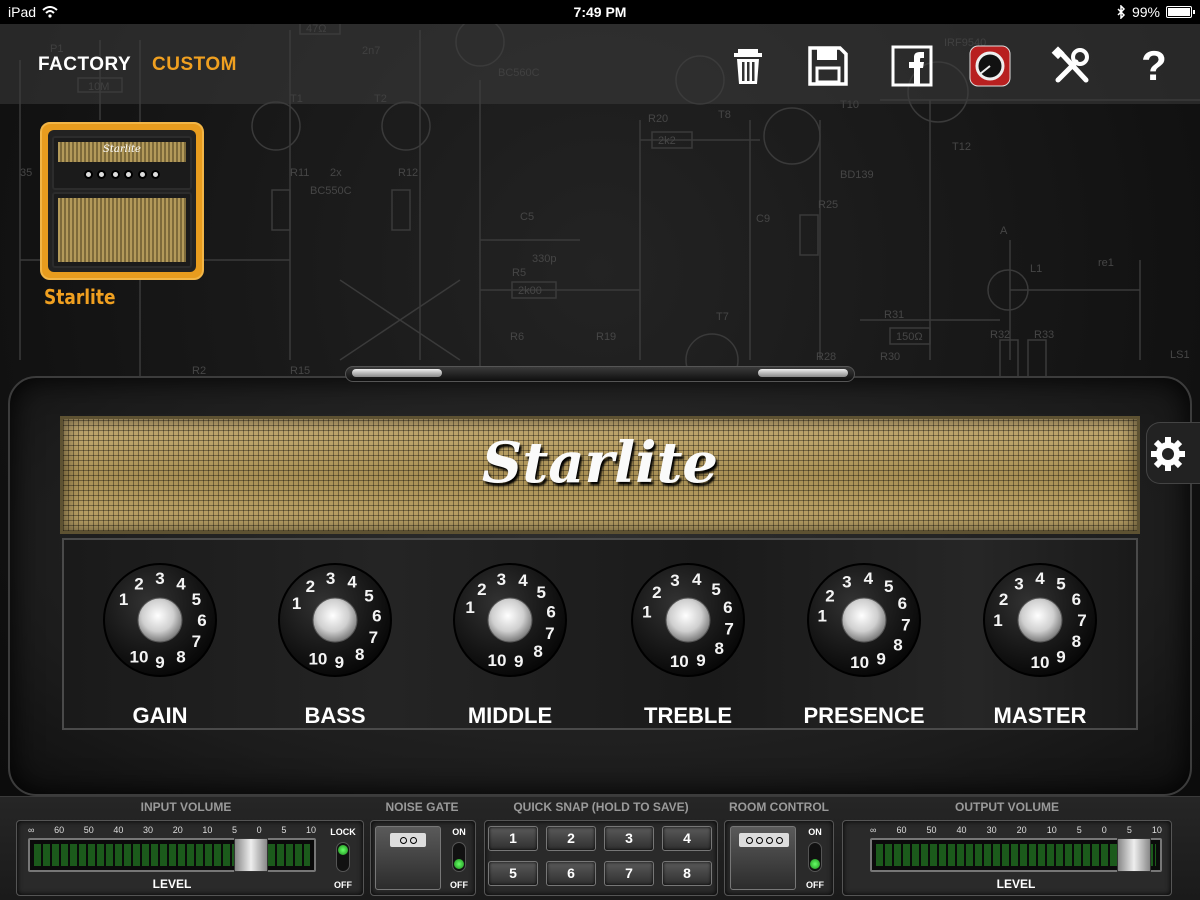  Describe the element at coordinates (459, 832) in the screenshot. I see `noise-gate-on-label: ON` at that location.